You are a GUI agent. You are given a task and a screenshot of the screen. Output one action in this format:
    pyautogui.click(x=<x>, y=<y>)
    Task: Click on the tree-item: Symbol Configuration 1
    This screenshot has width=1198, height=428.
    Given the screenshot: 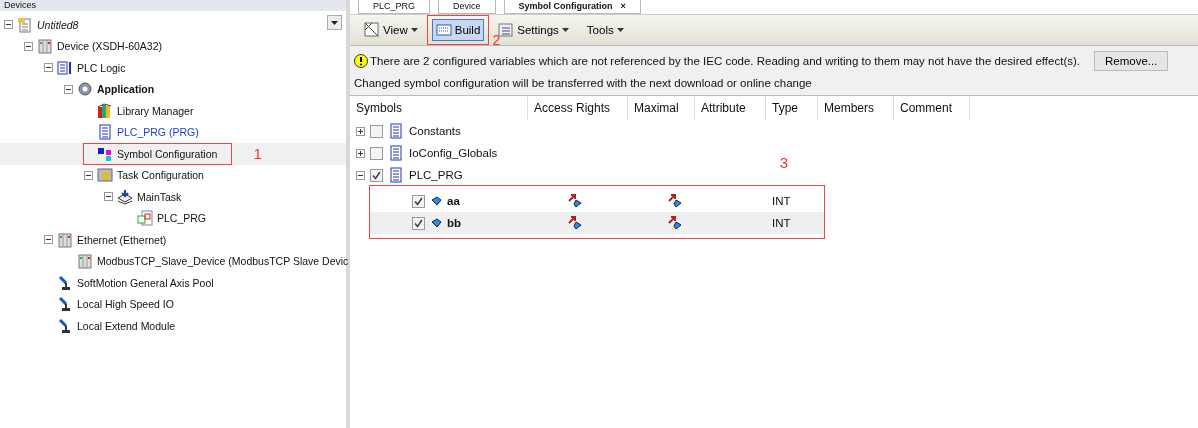 What is the action you would take?
    pyautogui.click(x=173, y=154)
    